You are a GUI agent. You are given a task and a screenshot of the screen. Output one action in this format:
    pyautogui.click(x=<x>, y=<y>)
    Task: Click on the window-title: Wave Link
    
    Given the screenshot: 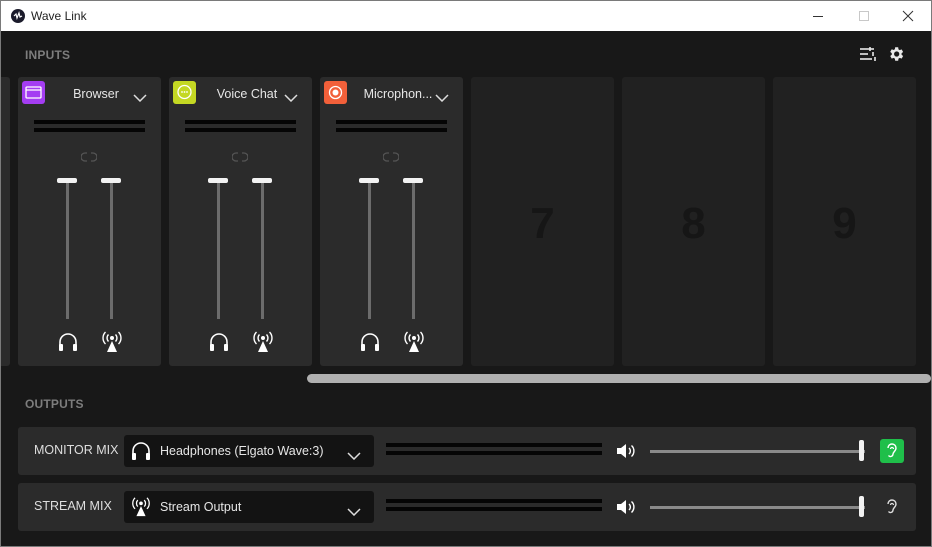 What is the action you would take?
    pyautogui.click(x=59, y=16)
    